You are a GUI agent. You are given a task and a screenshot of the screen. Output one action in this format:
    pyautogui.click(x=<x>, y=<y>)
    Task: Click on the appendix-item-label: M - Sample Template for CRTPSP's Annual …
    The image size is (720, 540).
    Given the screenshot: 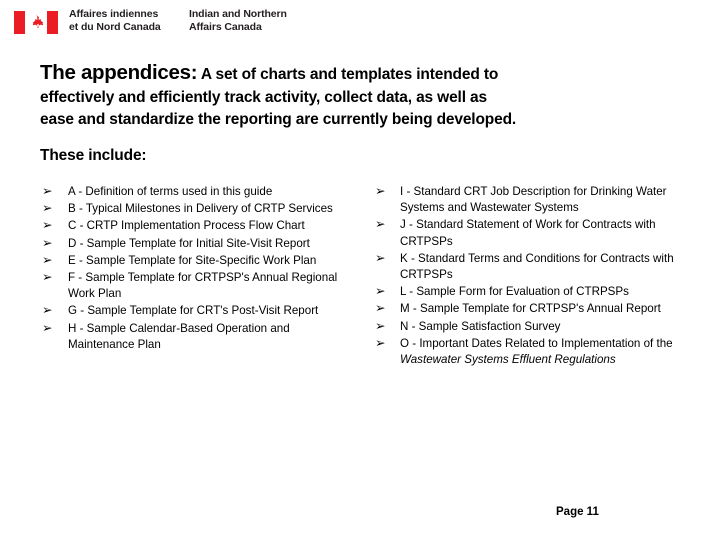 What is the action you would take?
    pyautogui.click(x=530, y=309)
    